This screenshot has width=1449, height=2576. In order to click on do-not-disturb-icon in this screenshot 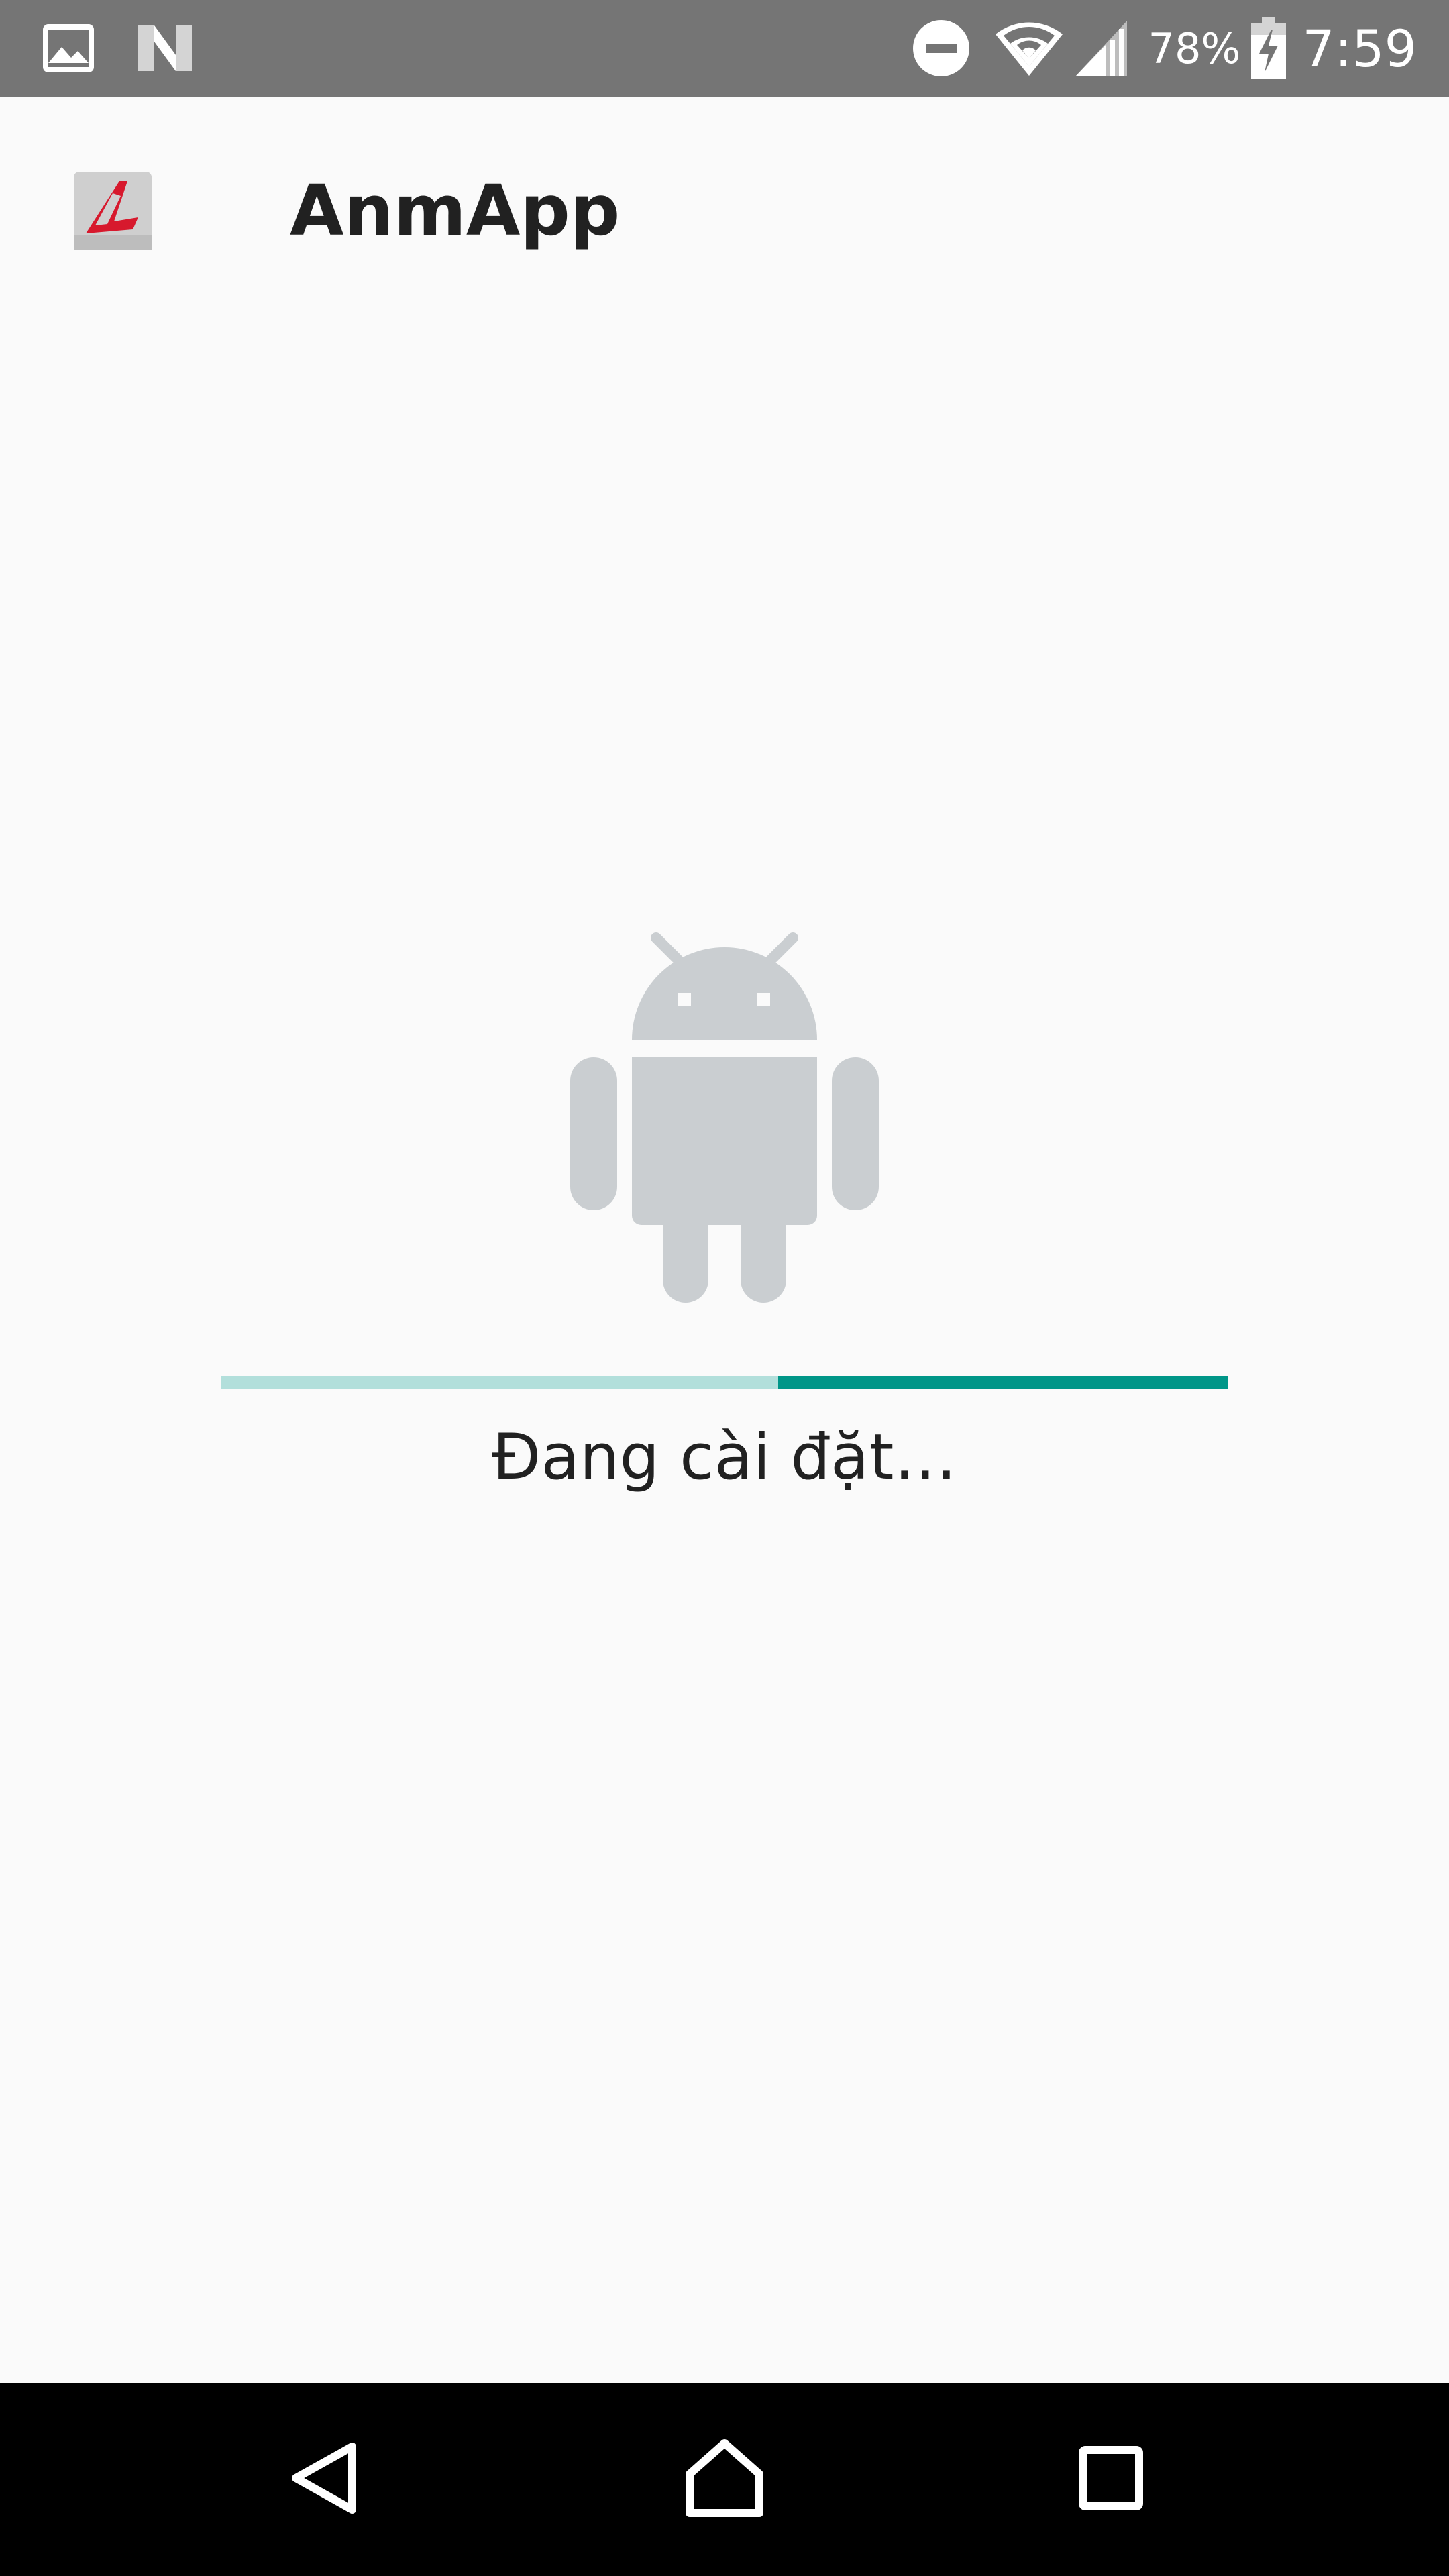, I will do `click(941, 48)`.